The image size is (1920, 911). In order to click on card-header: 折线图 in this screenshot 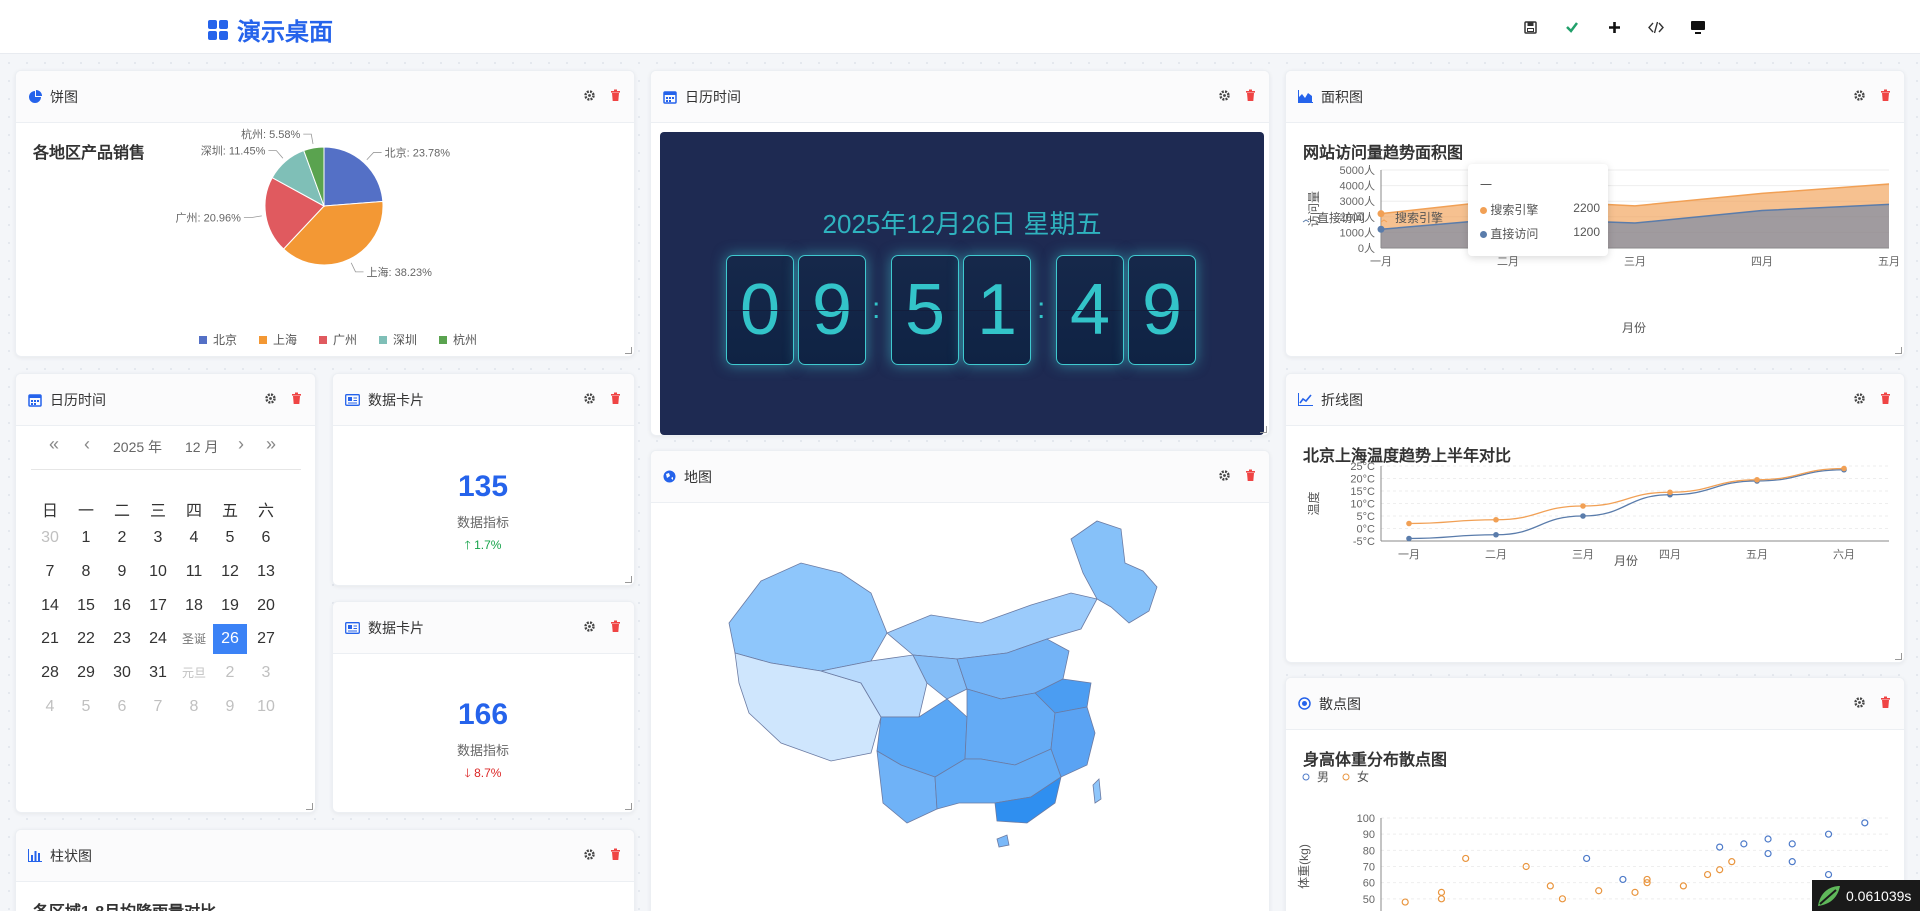, I will do `click(1595, 400)`.